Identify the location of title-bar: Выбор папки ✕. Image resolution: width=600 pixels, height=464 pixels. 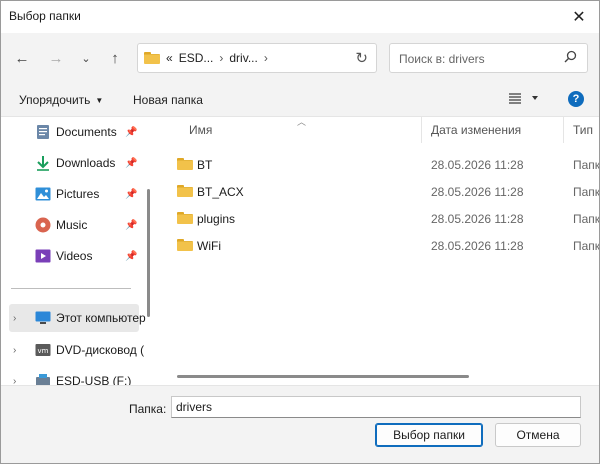
(300, 17).